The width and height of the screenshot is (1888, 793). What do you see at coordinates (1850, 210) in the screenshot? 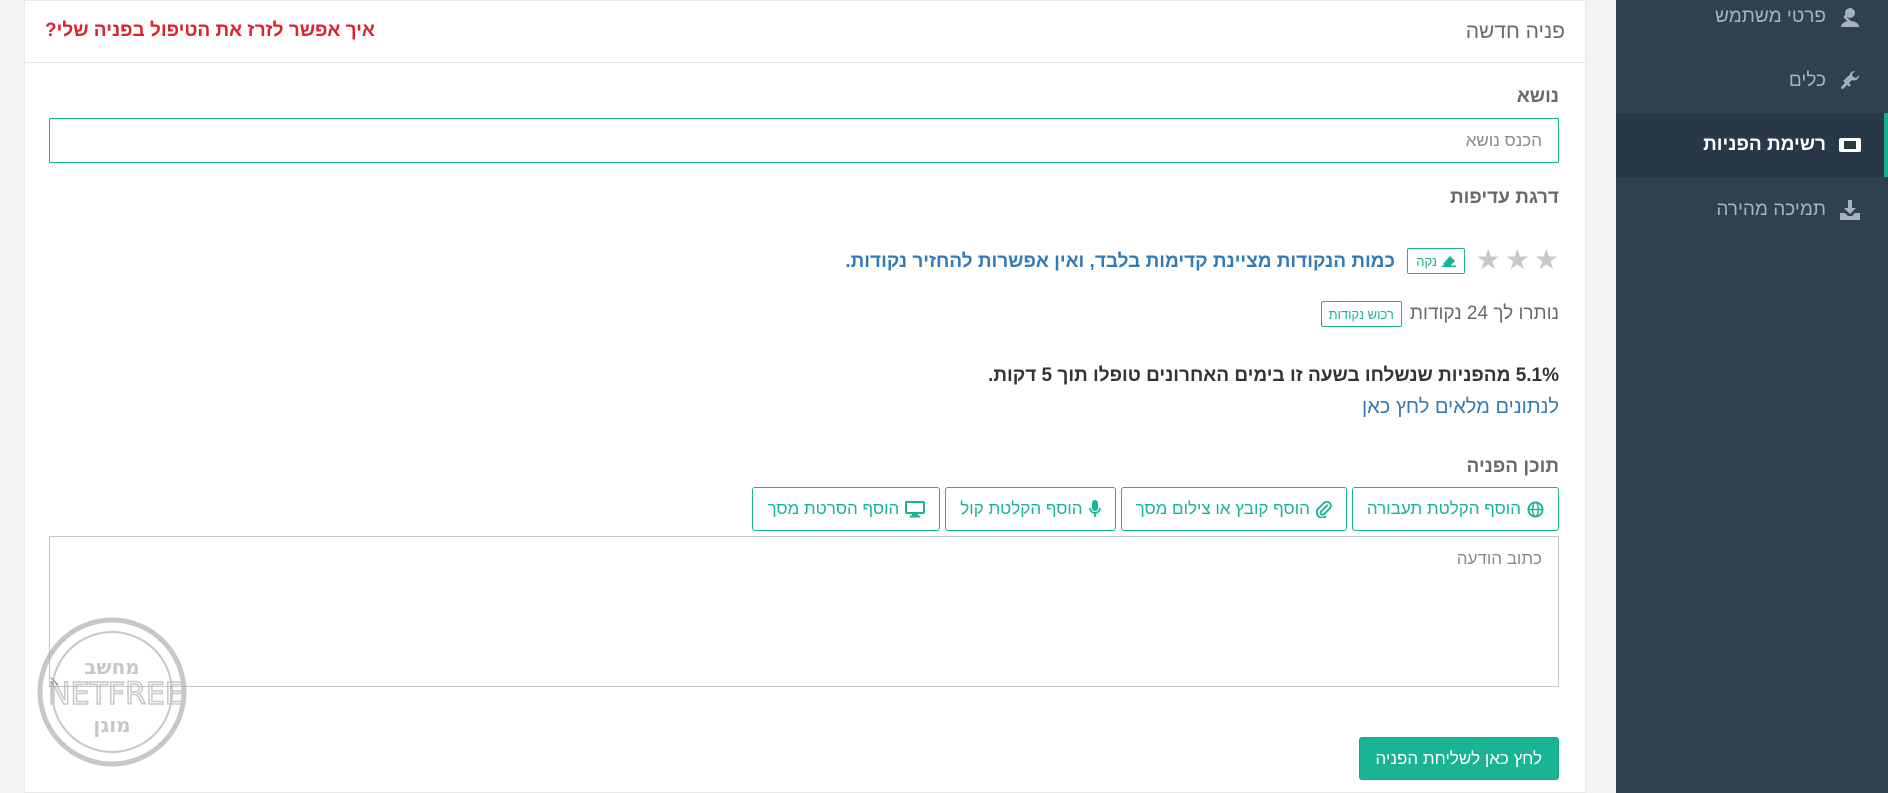
I see `download-icon` at bounding box center [1850, 210].